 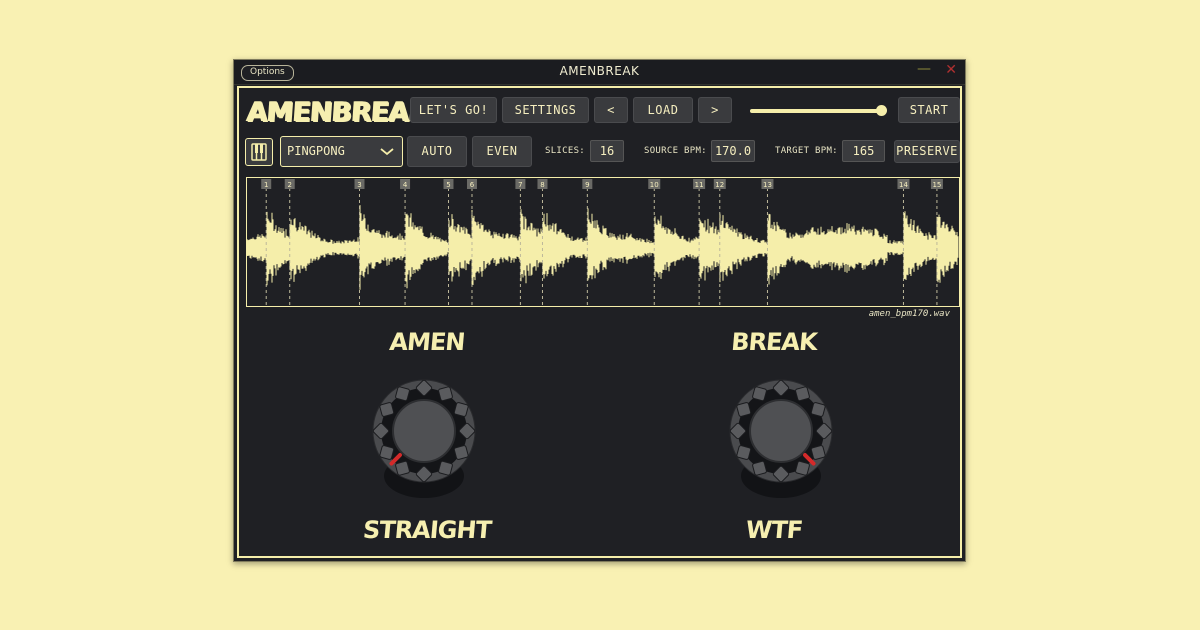 I want to click on slice-marker-label: 12, so click(x=719, y=185).